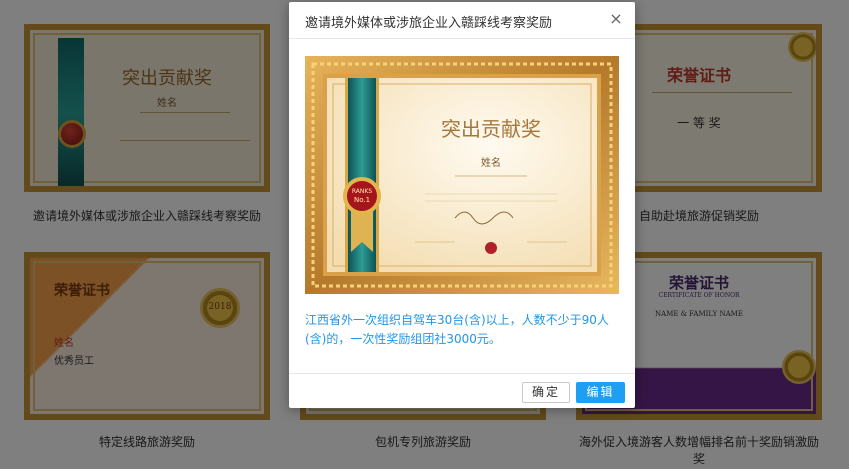 This screenshot has height=469, width=849. I want to click on dialog-header: 邀请境外媒体或涉旅企业入赣踩线考察奖励 ×, so click(462, 20).